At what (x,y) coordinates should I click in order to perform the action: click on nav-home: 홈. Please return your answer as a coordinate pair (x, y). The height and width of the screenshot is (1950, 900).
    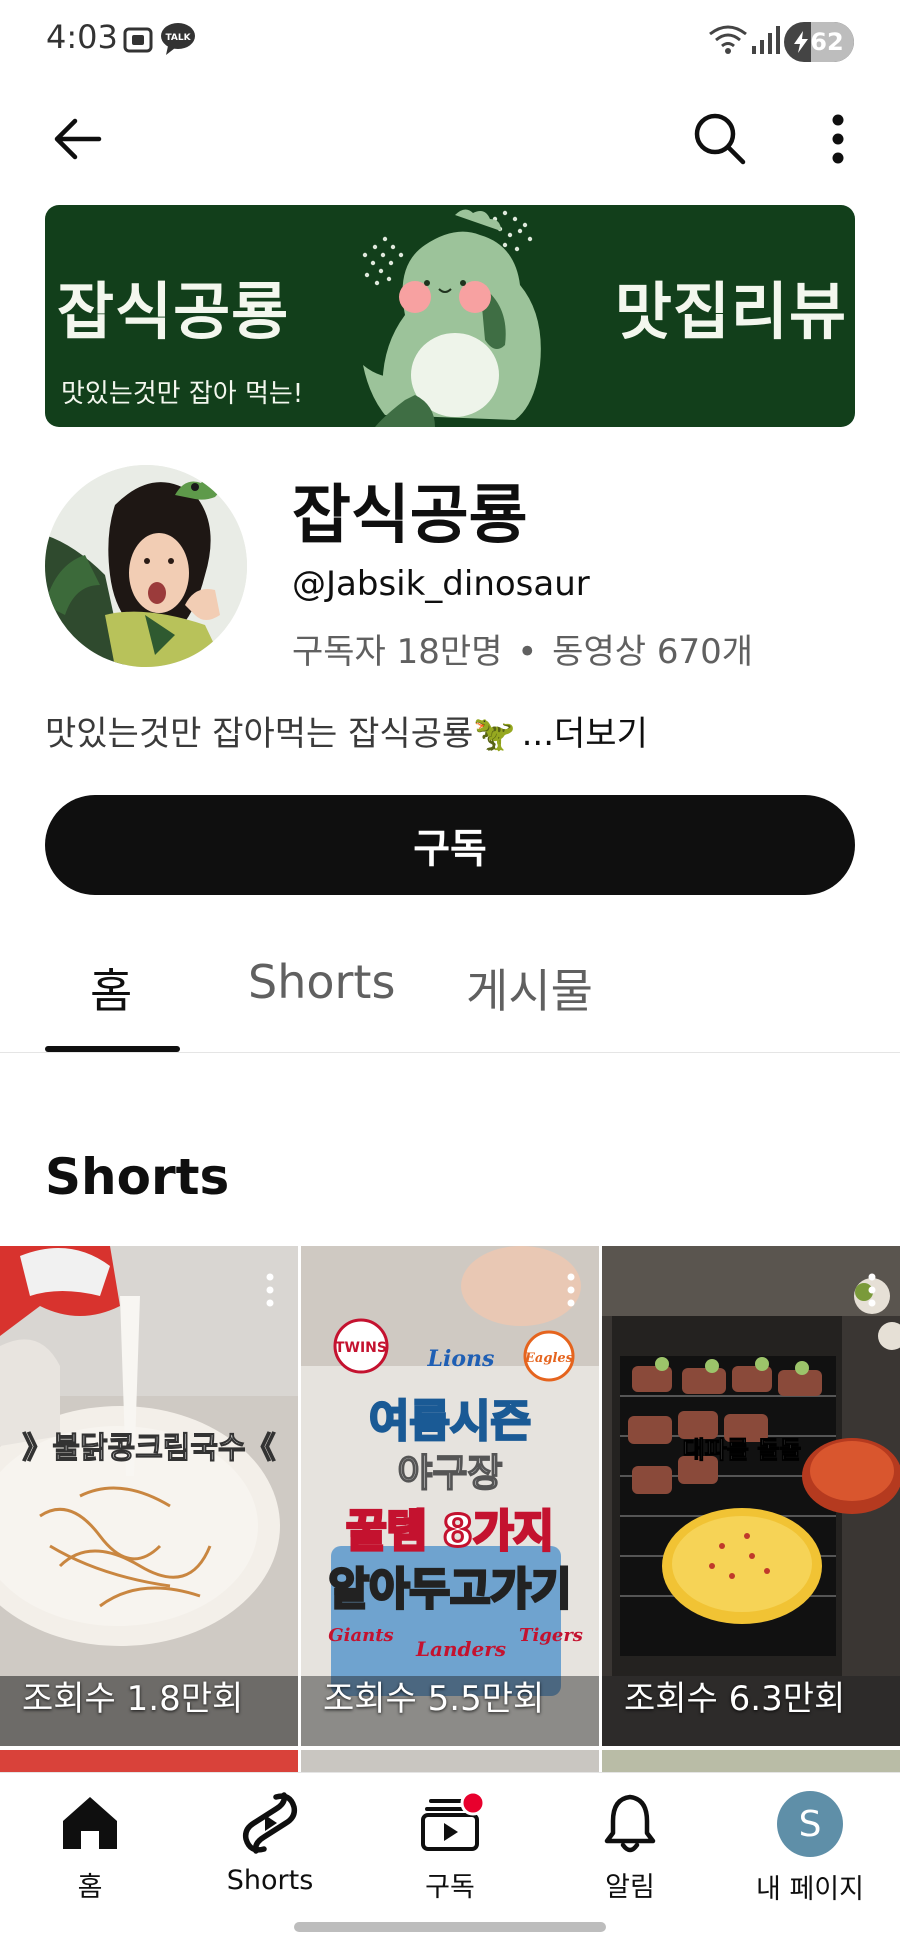
    Looking at the image, I should click on (90, 1847).